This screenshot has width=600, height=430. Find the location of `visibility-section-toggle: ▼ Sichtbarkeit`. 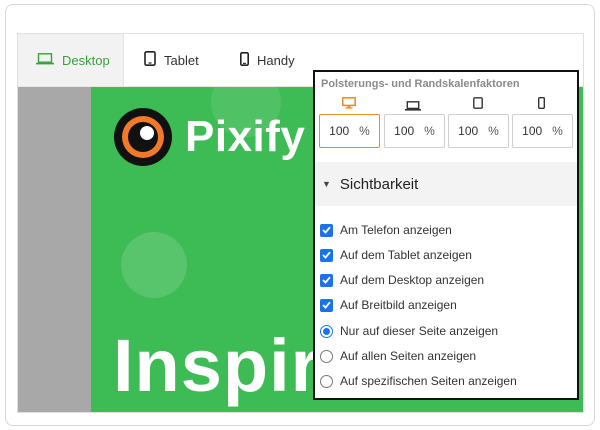

visibility-section-toggle: ▼ Sichtbarkeit is located at coordinates (446, 184).